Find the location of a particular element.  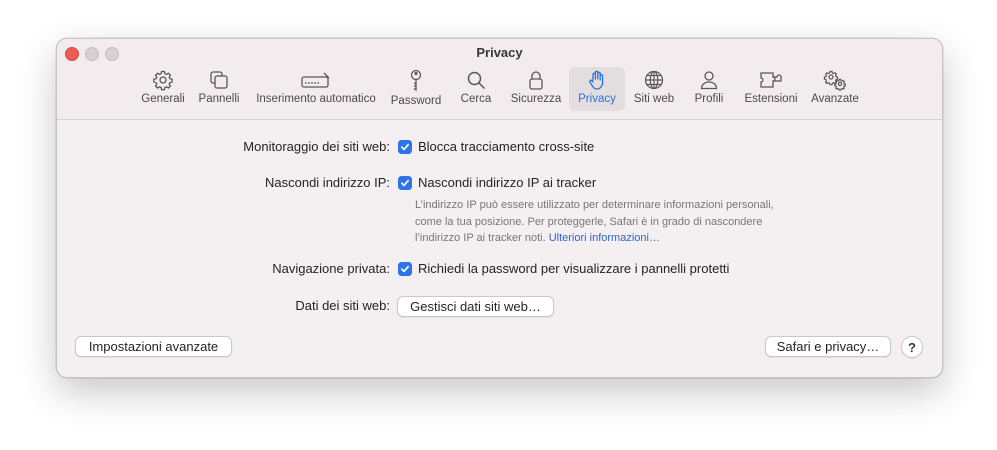

tab-privacy: Privacy is located at coordinates (597, 89).